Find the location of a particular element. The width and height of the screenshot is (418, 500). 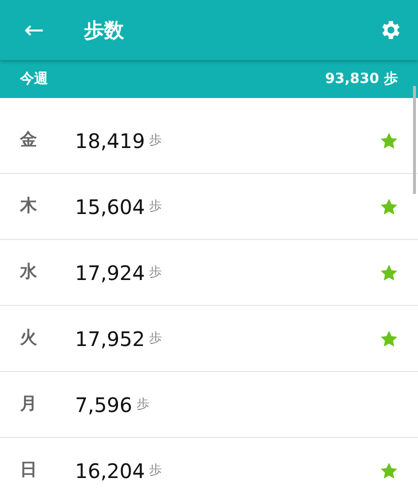

week-total: 93,830 歩 is located at coordinates (361, 79).